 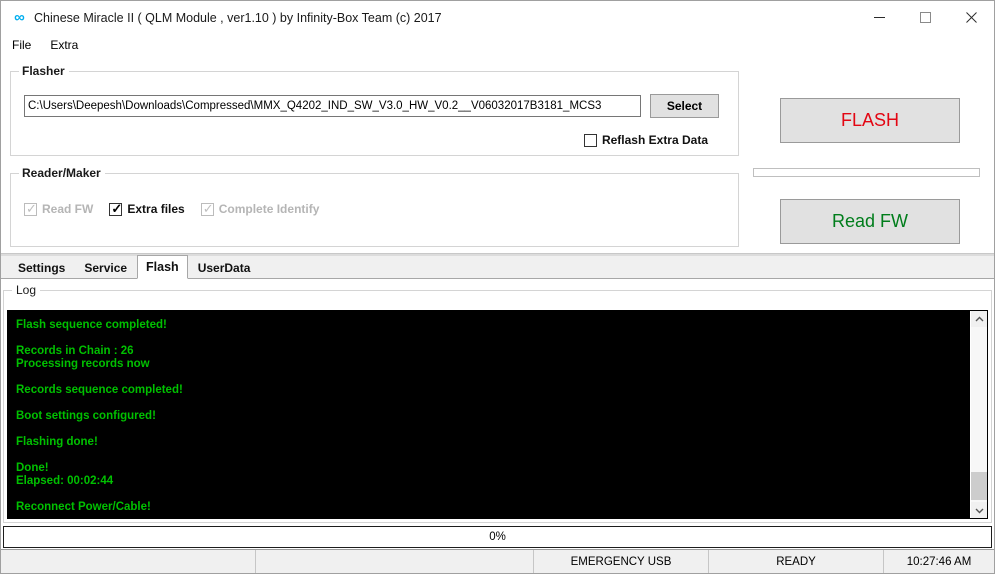 I want to click on window-controls, so click(x=925, y=17).